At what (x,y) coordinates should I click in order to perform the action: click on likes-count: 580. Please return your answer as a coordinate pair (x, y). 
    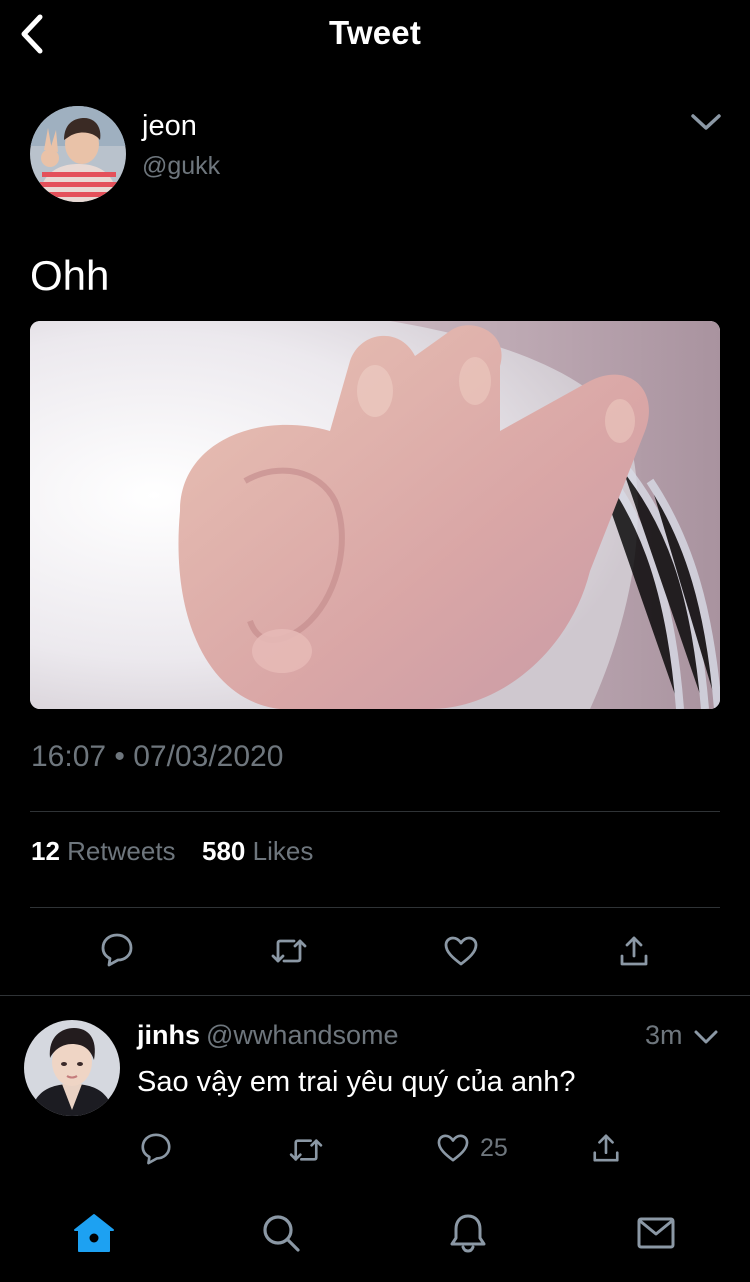
    Looking at the image, I should click on (223, 851).